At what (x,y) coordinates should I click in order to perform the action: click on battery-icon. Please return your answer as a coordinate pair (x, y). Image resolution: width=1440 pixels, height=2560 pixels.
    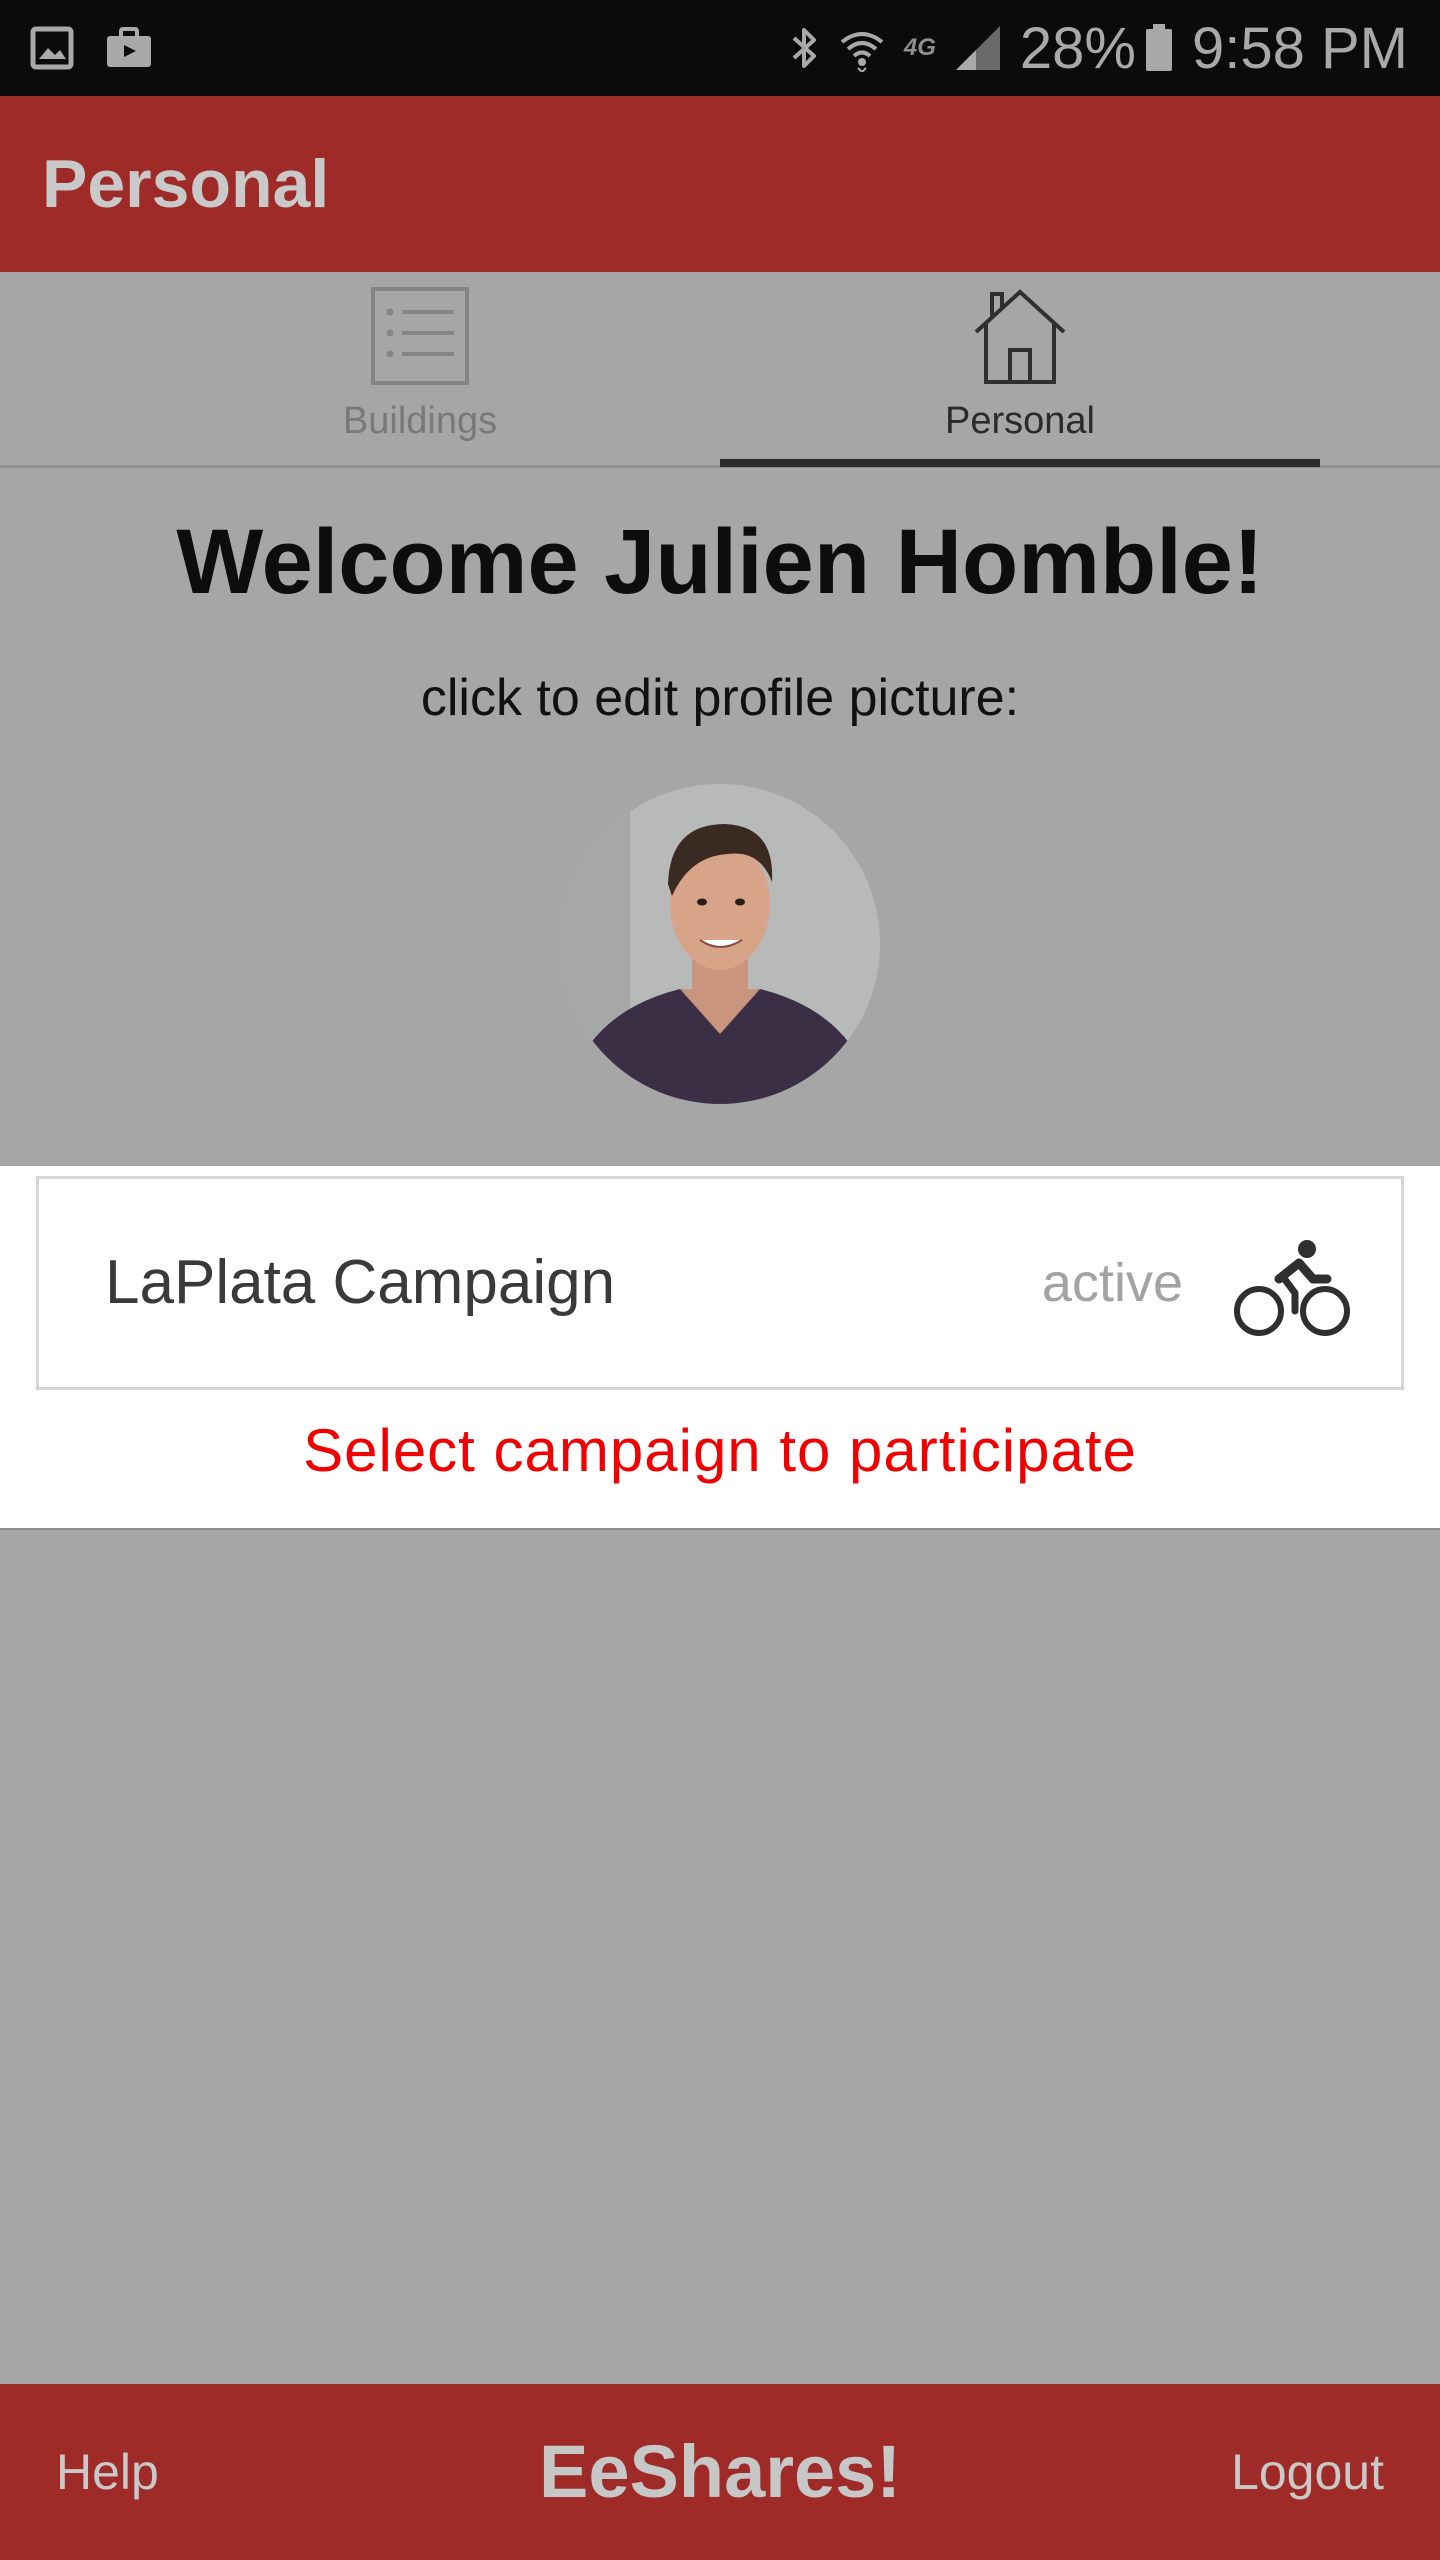
    Looking at the image, I should click on (1159, 48).